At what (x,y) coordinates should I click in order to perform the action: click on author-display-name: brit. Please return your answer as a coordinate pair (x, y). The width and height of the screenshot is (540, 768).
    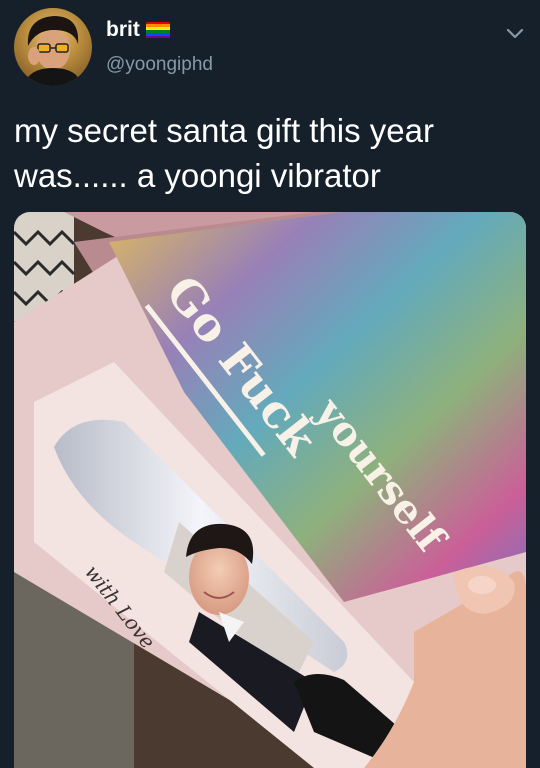
    Looking at the image, I should click on (138, 30).